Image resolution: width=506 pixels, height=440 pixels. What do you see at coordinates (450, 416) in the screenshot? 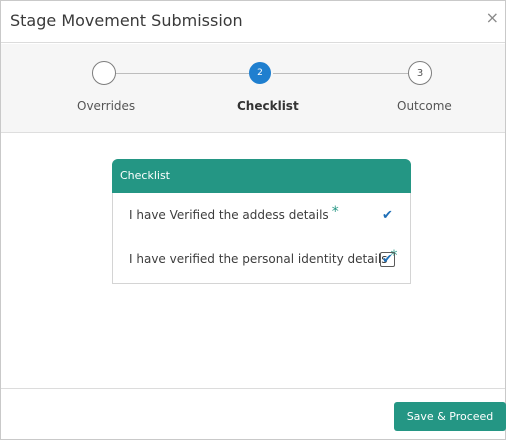
I see `save-proceed-button: Save & Proceed` at bounding box center [450, 416].